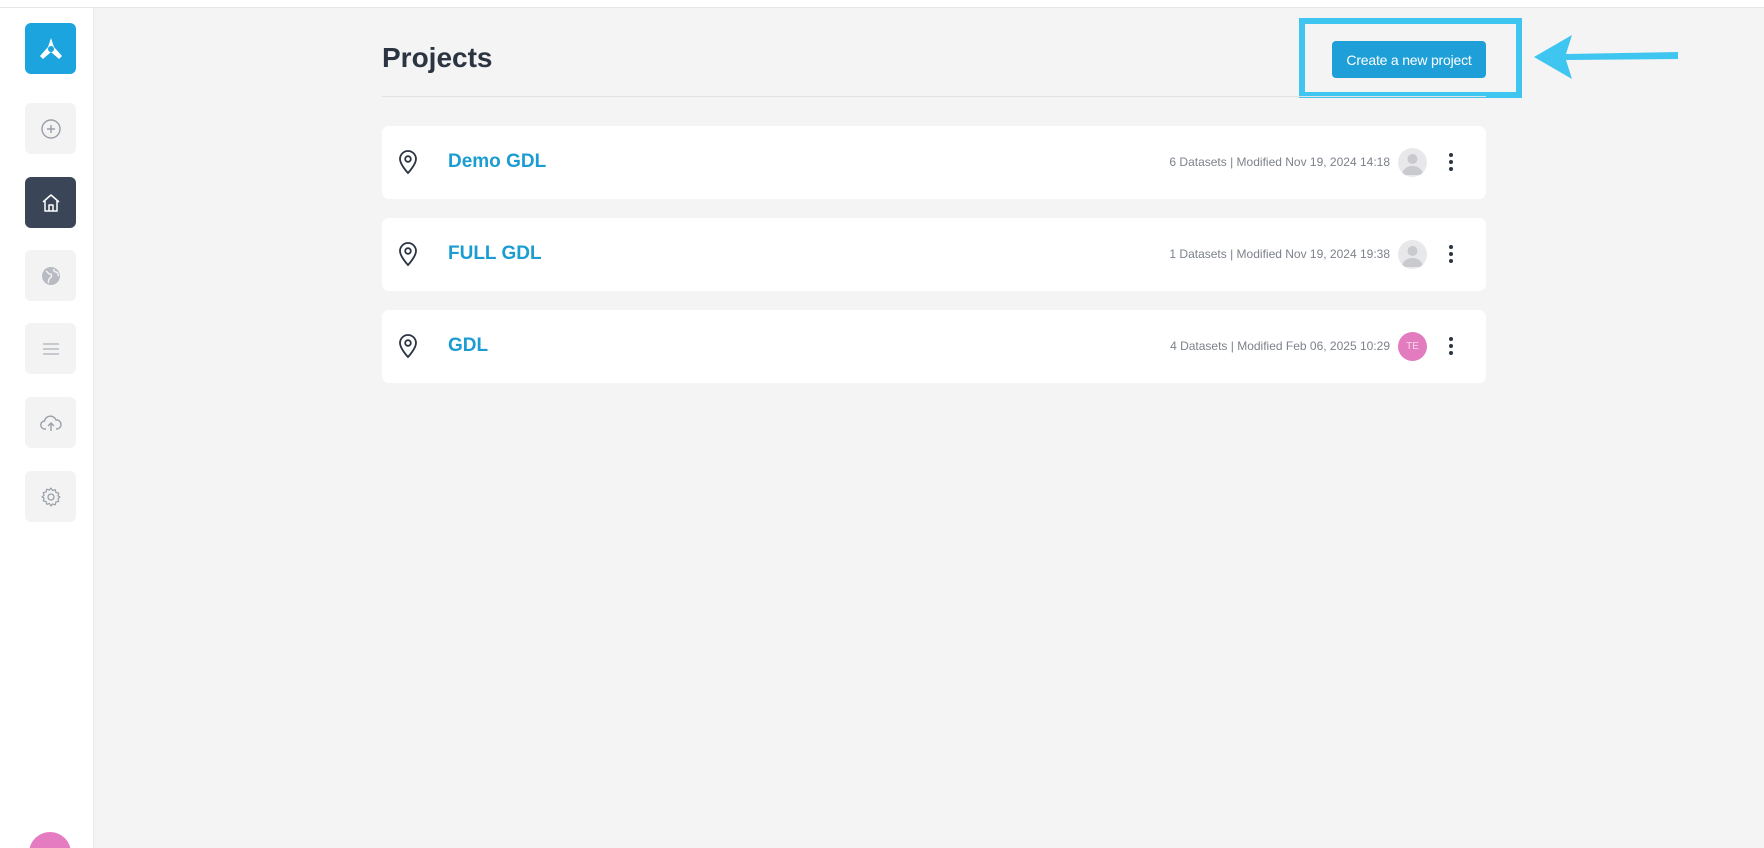 The width and height of the screenshot is (1764, 848). What do you see at coordinates (1409, 59) in the screenshot?
I see `create-project-button: Create a new project` at bounding box center [1409, 59].